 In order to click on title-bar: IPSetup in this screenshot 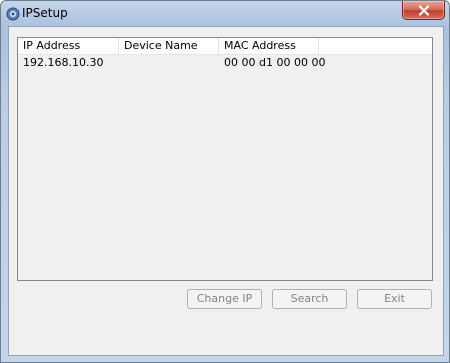, I will do `click(225, 13)`.